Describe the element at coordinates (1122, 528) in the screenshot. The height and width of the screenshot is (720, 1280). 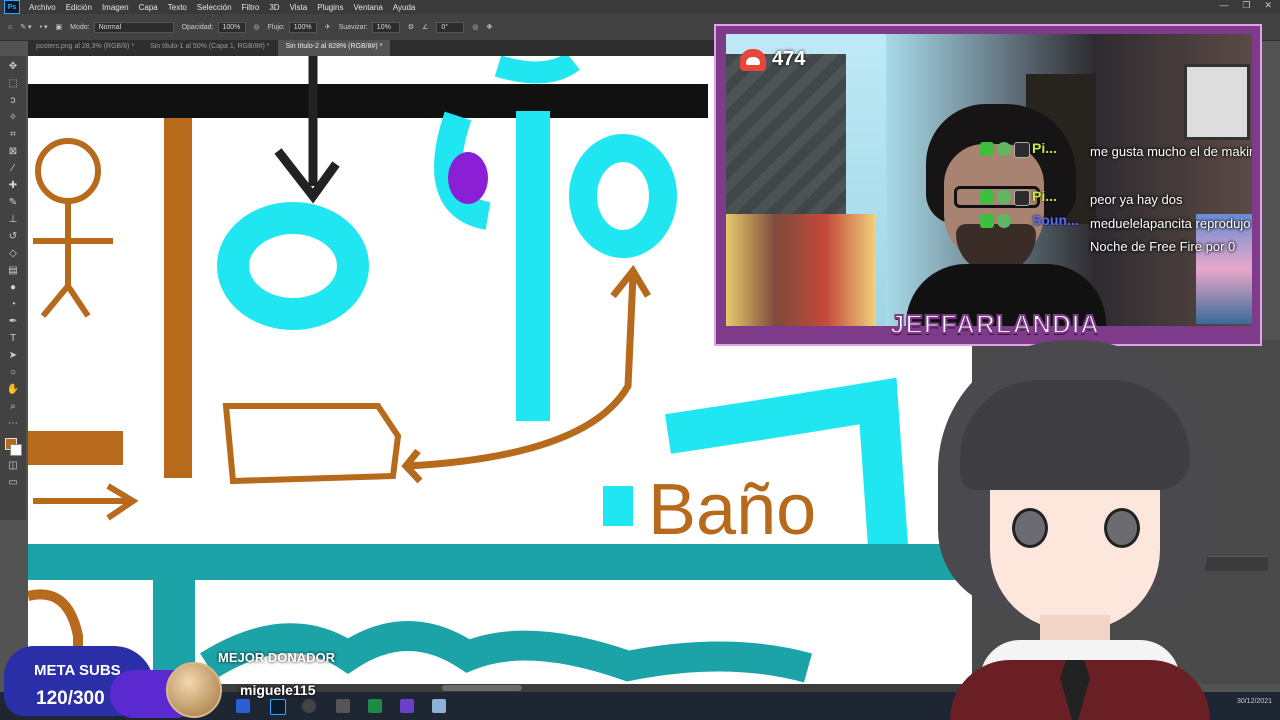
I see `avatar-right-eye` at that location.